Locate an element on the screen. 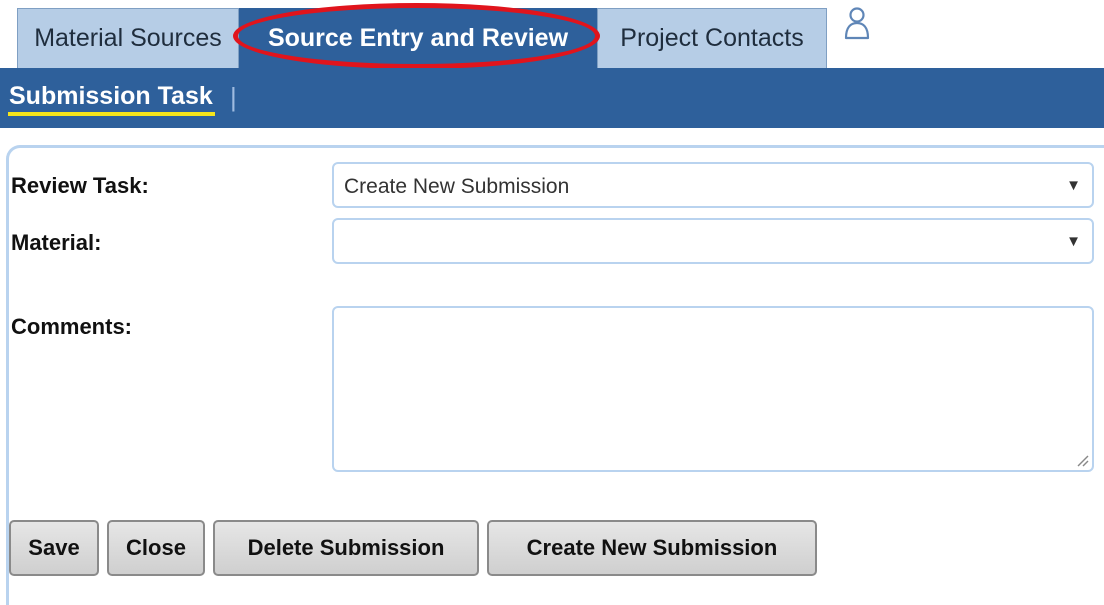 The height and width of the screenshot is (605, 1104). tab-project-contacts-label: Project Contacts is located at coordinates (712, 38).